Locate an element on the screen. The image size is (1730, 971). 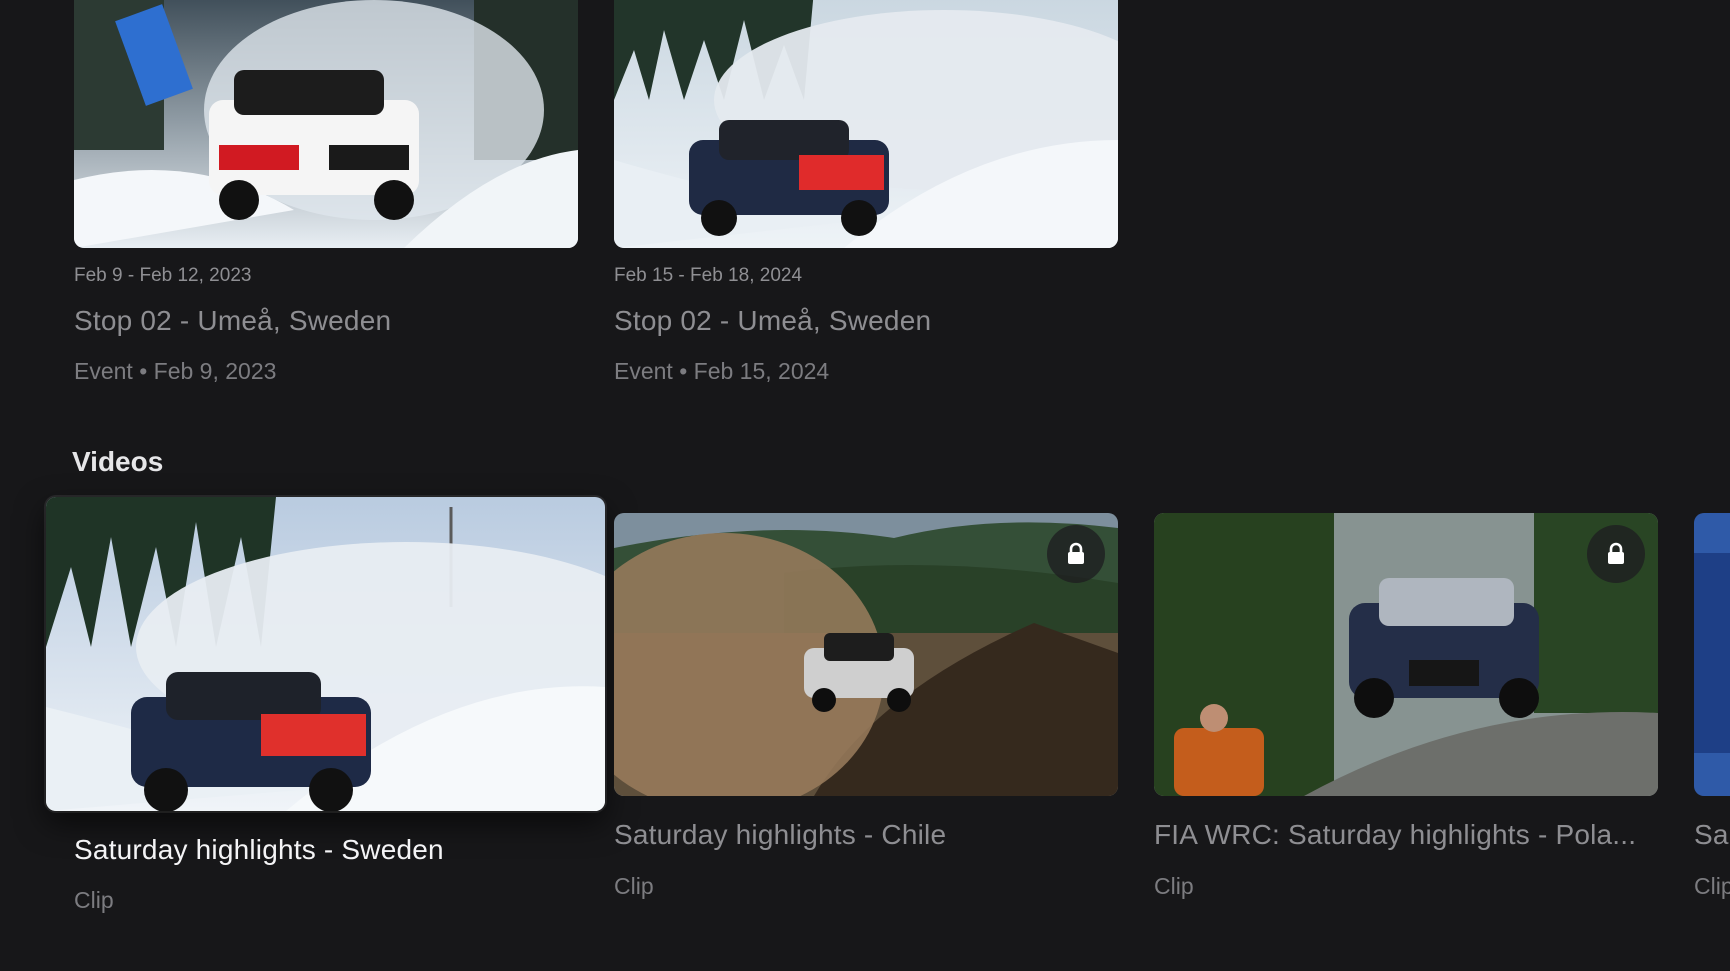
video-thumbnail-partial is located at coordinates (1712, 654).